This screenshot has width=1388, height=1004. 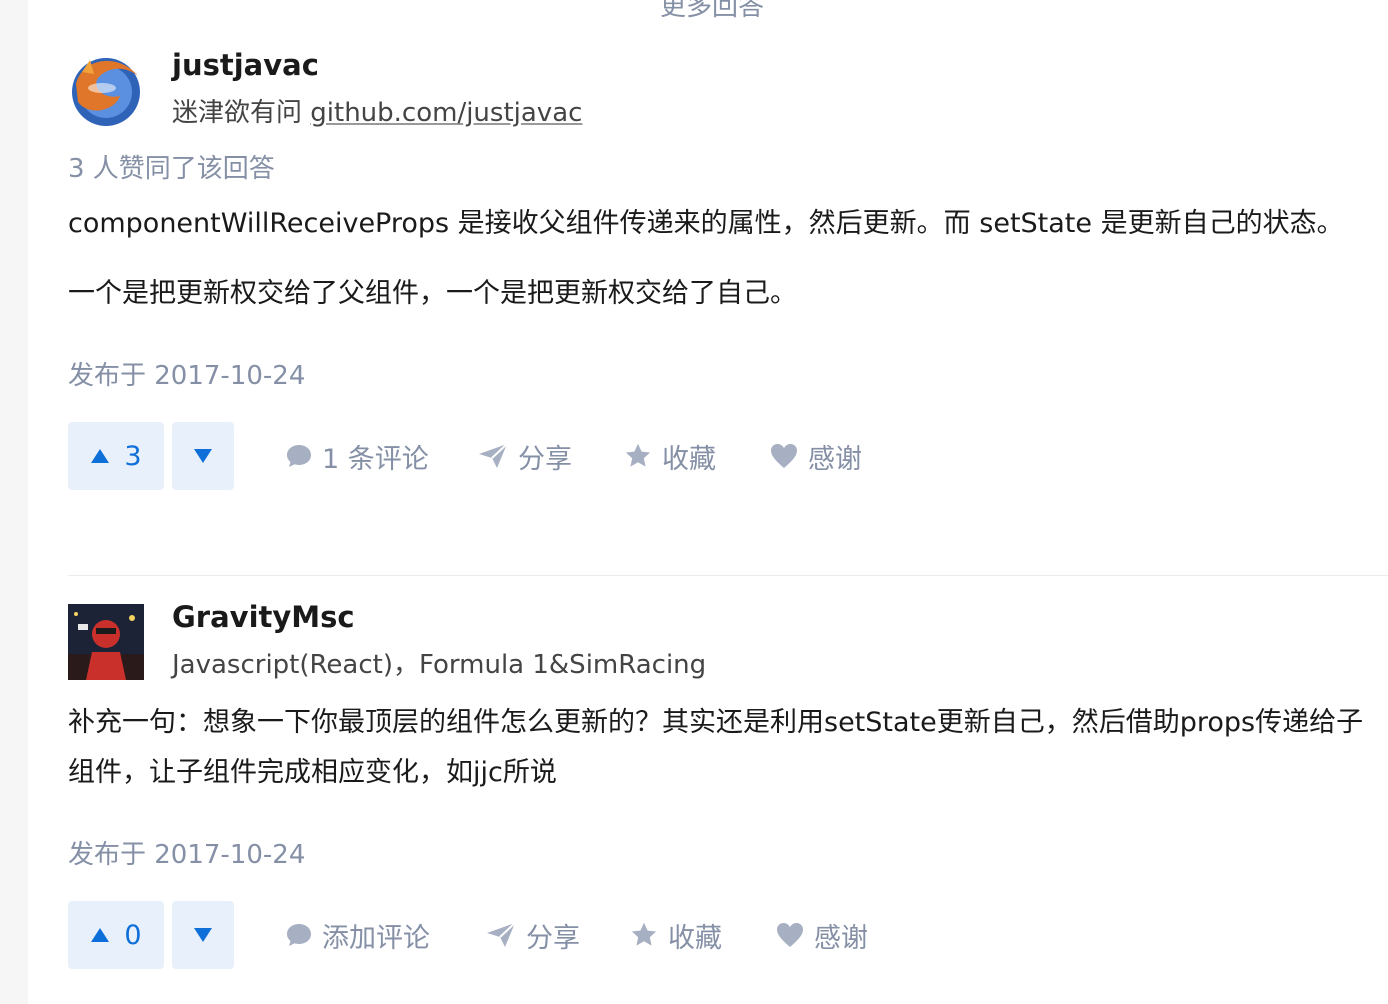 I want to click on comment-label: 添加评论, so click(x=376, y=938).